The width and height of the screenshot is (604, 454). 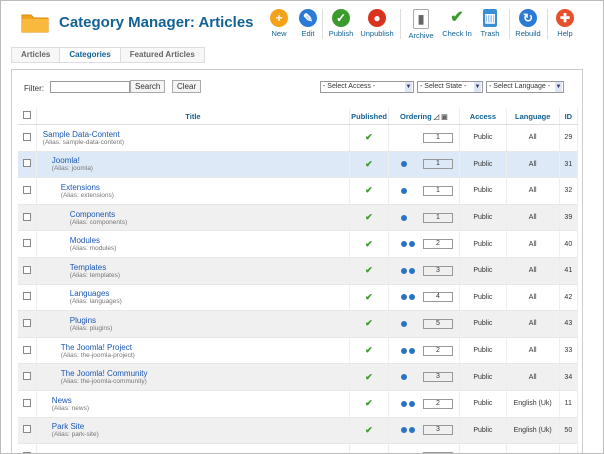 What do you see at coordinates (457, 25) in the screenshot?
I see `check-in-button: ✔ Check In` at bounding box center [457, 25].